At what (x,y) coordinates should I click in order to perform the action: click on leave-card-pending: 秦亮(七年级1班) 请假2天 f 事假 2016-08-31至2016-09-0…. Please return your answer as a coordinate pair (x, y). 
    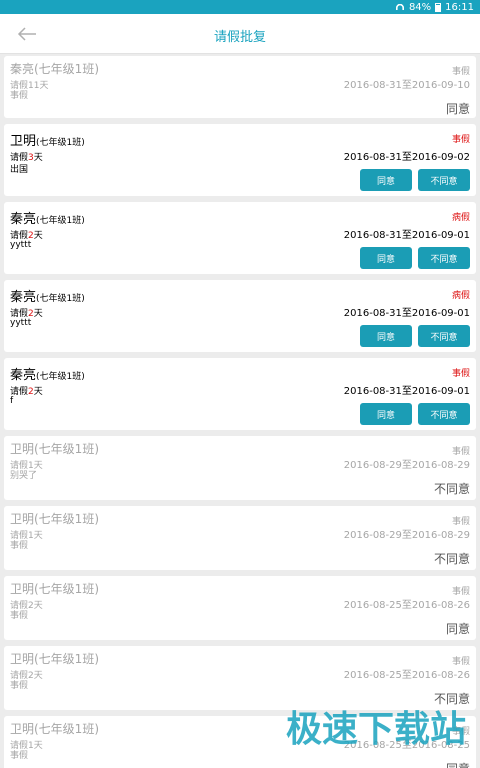
    Looking at the image, I should click on (240, 394).